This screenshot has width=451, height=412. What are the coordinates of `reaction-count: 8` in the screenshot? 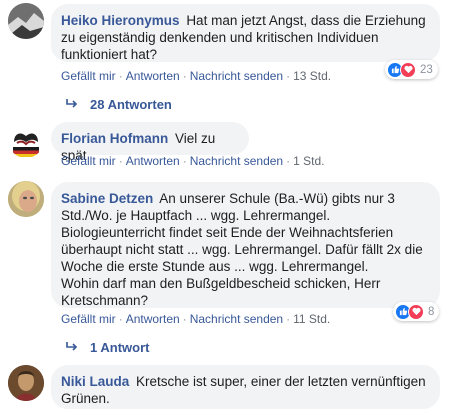 It's located at (431, 311).